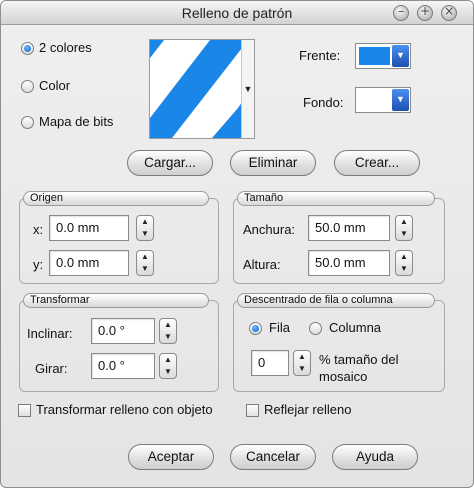  I want to click on back-color-dropdown: ▼, so click(400, 100).